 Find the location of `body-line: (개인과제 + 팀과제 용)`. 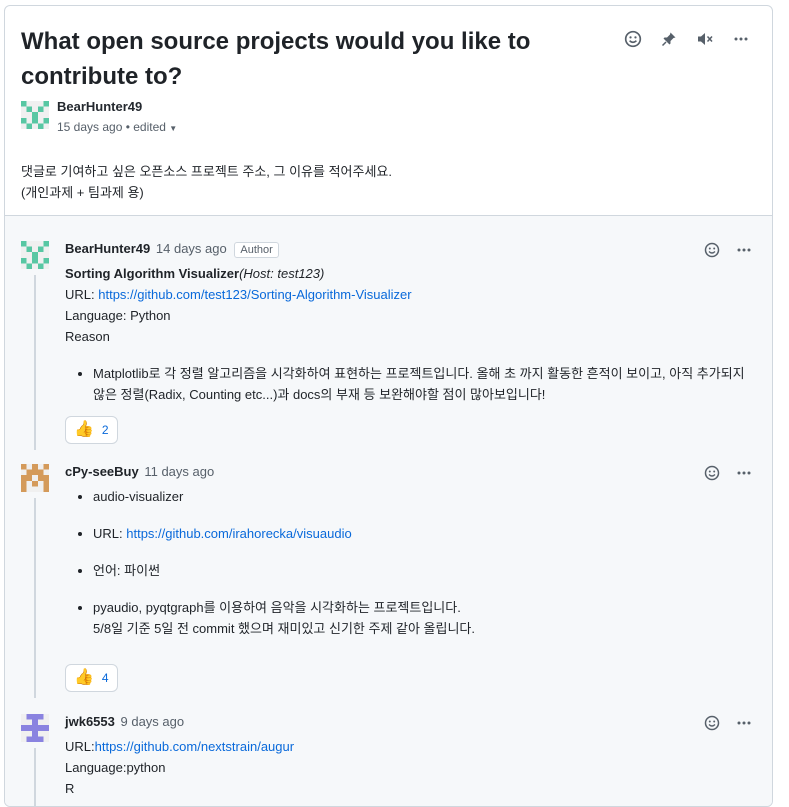

body-line: (개인과제 + 팀과제 용) is located at coordinates (82, 192).